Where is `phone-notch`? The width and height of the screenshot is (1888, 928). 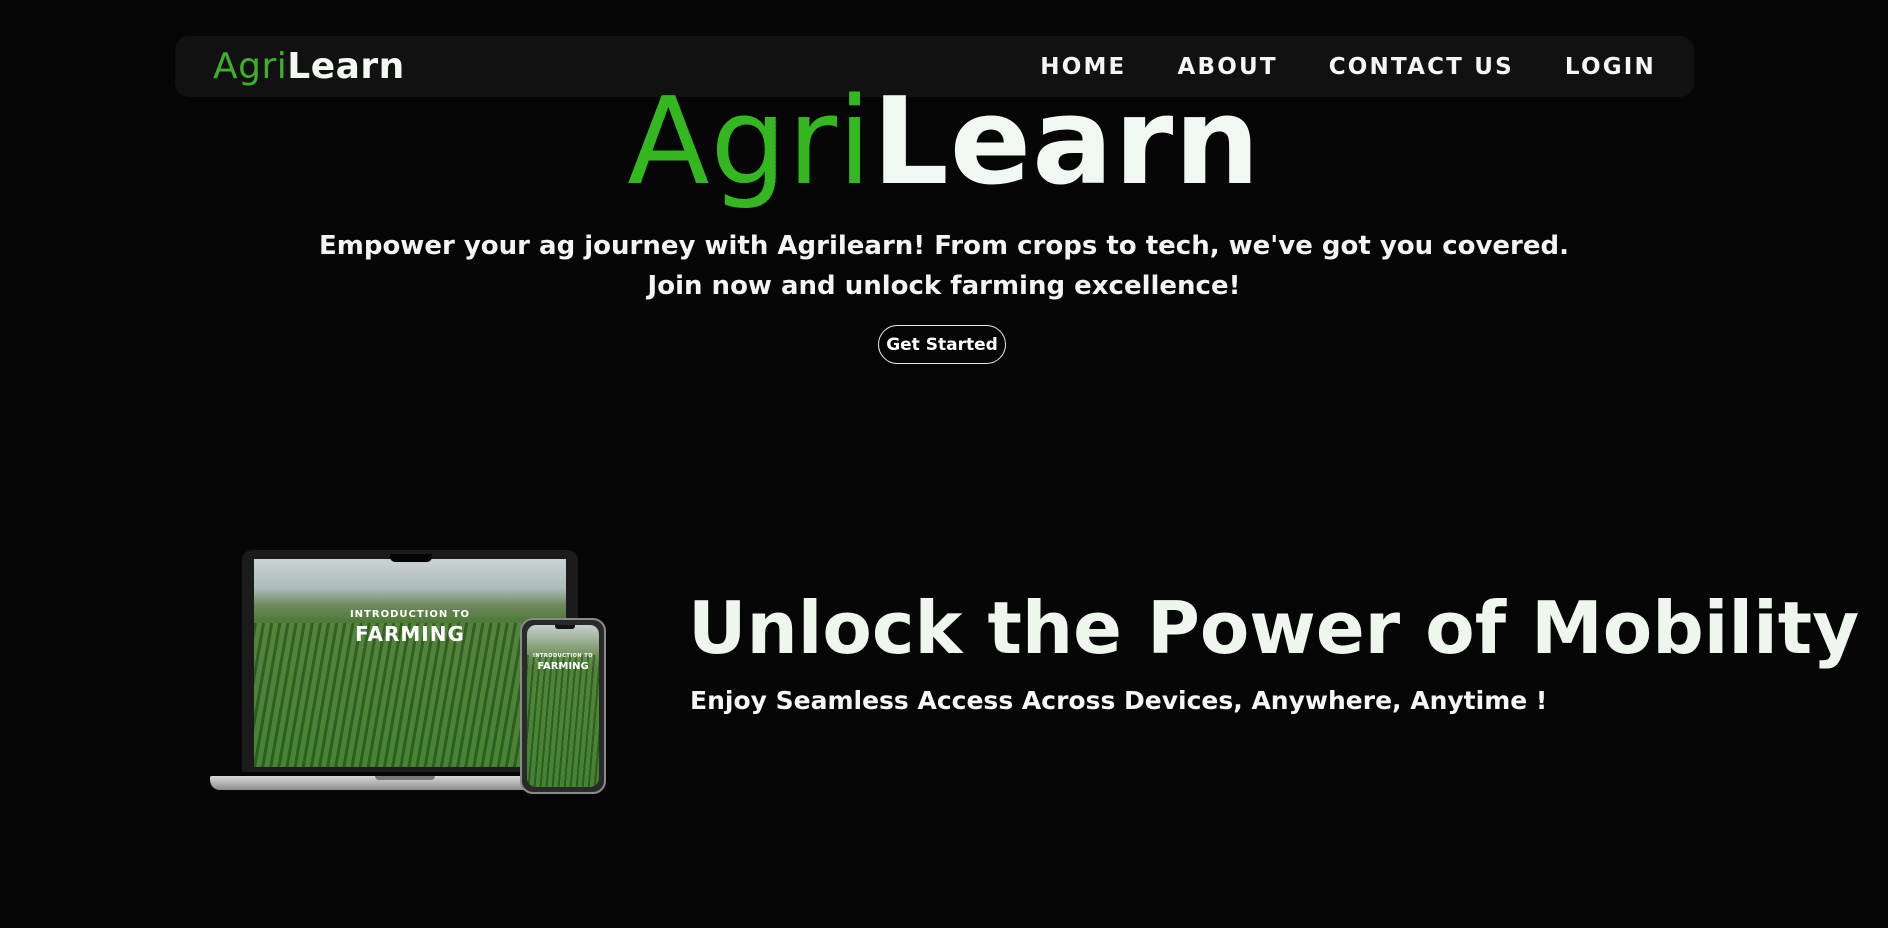
phone-notch is located at coordinates (565, 627).